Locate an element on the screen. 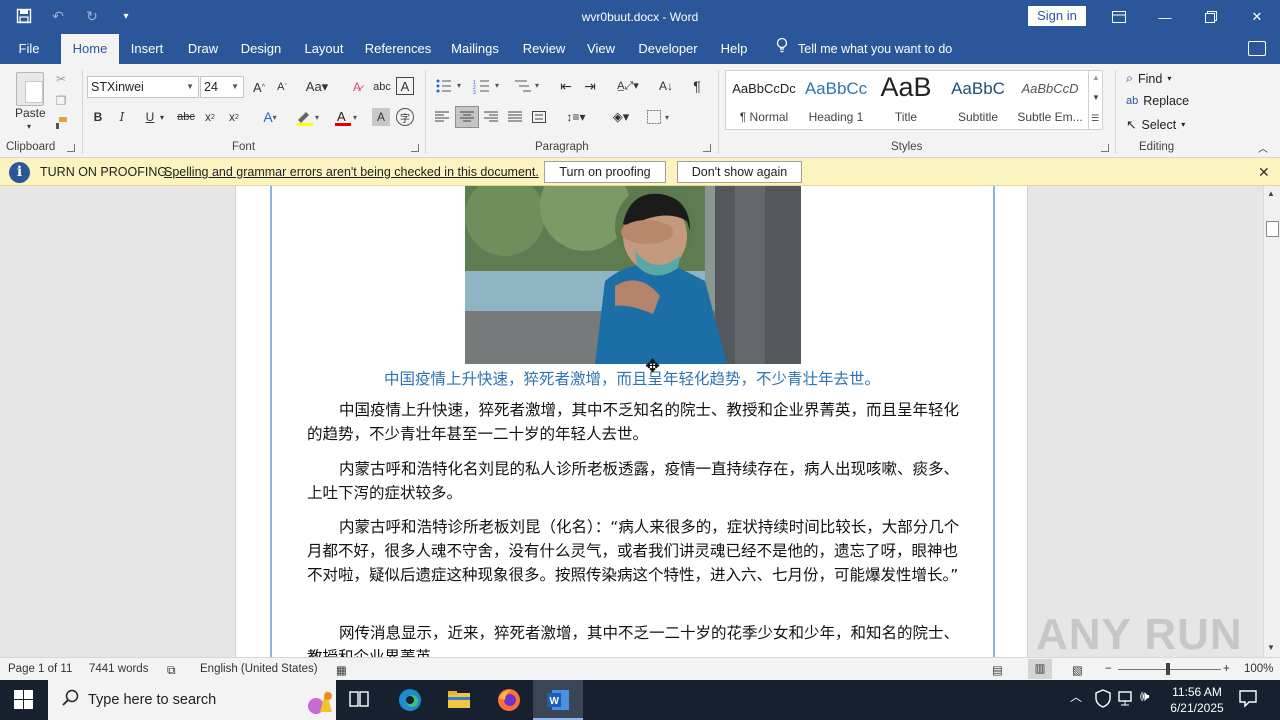 The width and height of the screenshot is (1280, 720). change-case-icon: Aa▾ is located at coordinates (317, 87).